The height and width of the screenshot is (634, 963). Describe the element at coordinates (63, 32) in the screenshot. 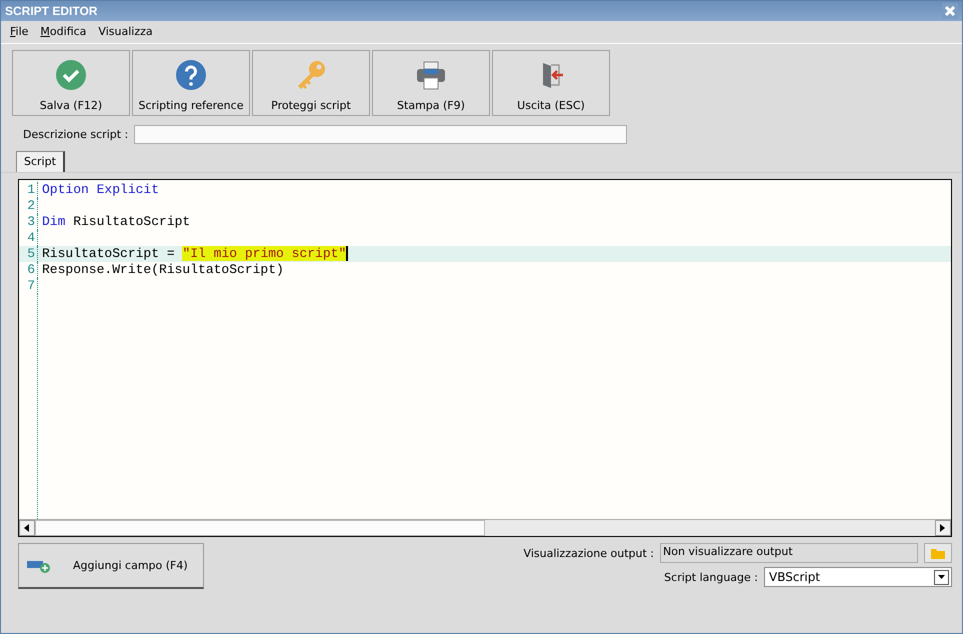

I see `menu-item: Modifica` at that location.